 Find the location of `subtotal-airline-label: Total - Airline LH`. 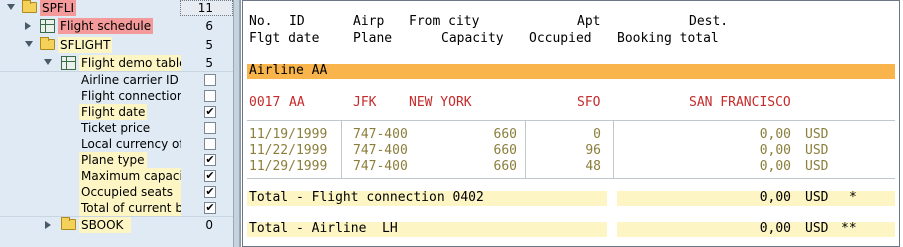

subtotal-airline-label: Total - Airline LH is located at coordinates (323, 228).